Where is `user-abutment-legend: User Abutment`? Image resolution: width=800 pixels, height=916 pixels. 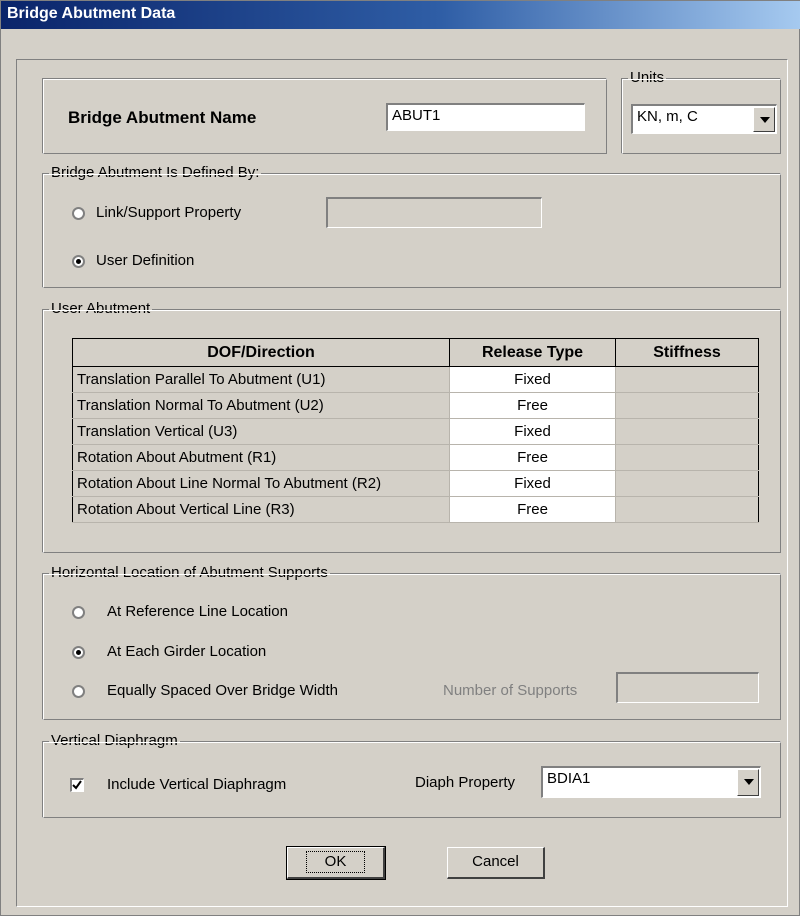
user-abutment-legend: User Abutment is located at coordinates (101, 308).